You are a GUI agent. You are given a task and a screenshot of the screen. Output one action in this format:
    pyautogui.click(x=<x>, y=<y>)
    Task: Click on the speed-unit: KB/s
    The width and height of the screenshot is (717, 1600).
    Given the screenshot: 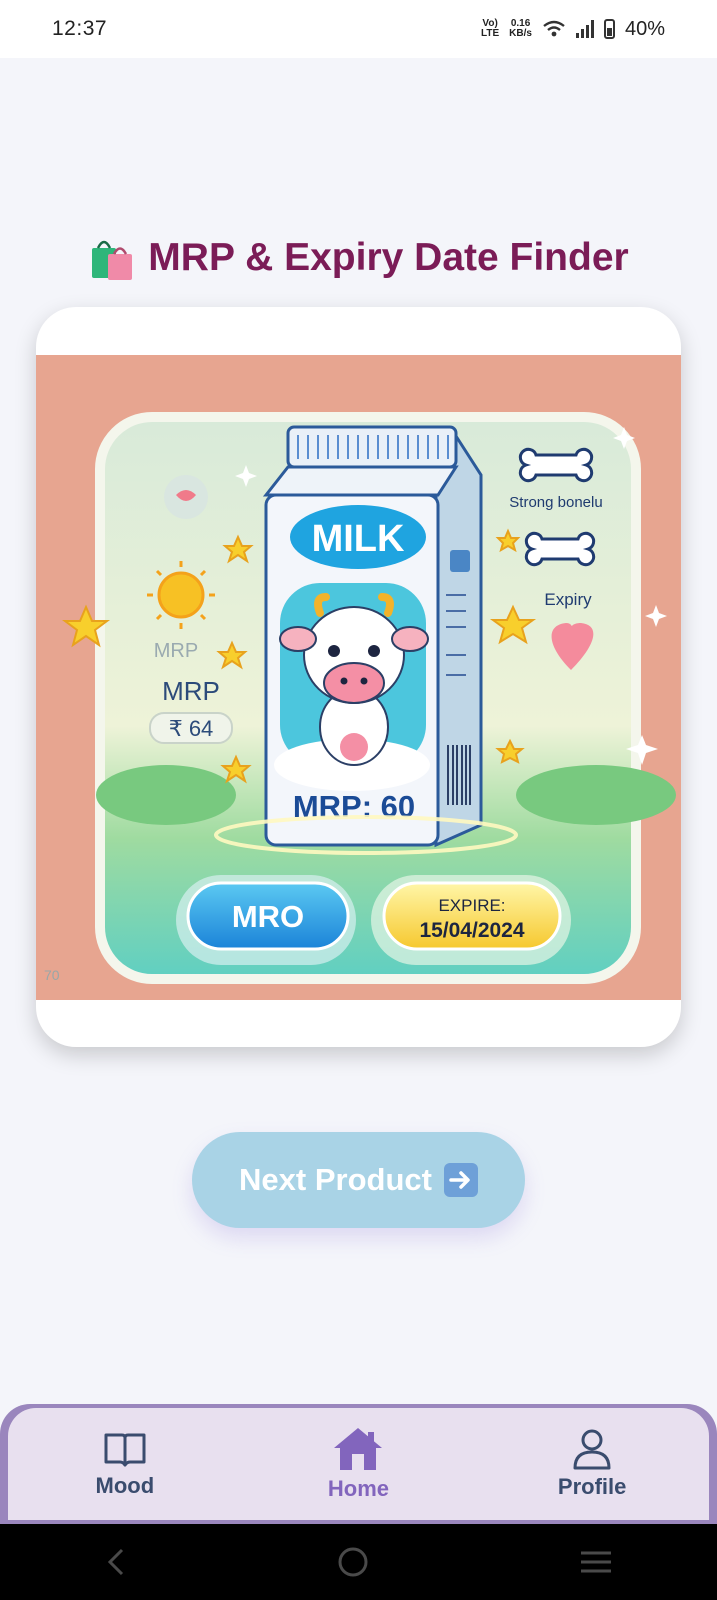 What is the action you would take?
    pyautogui.click(x=520, y=33)
    